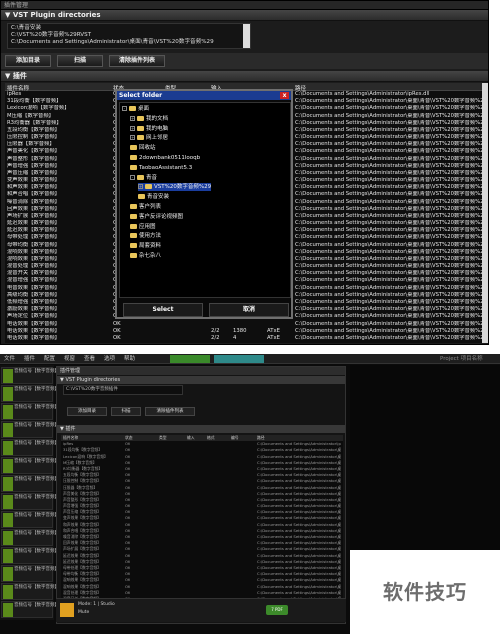 The height and width of the screenshot is (634, 500). I want to click on daw-plugin-name: 母带均衡【数字音频】, so click(82, 574).